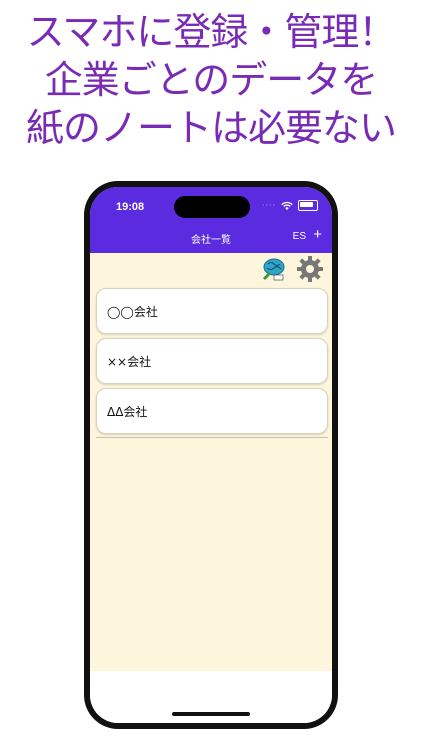  Describe the element at coordinates (212, 411) in the screenshot. I see `company-item: ΔΔ会社` at that location.